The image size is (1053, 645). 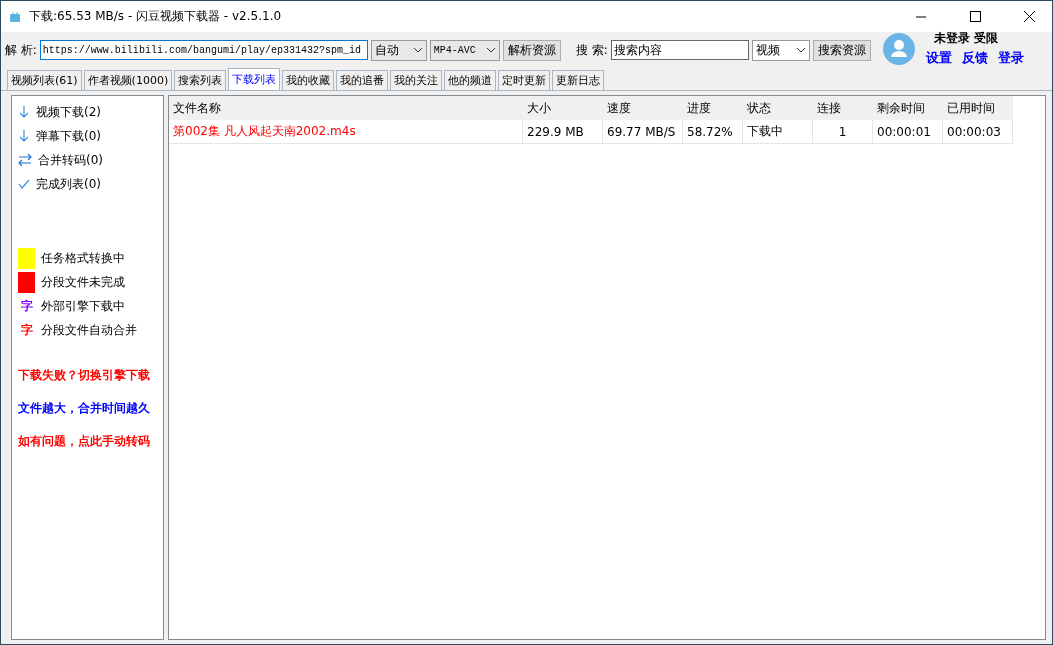 What do you see at coordinates (83, 282) in the screenshot?
I see `legend-label: 分段文件未完成` at bounding box center [83, 282].